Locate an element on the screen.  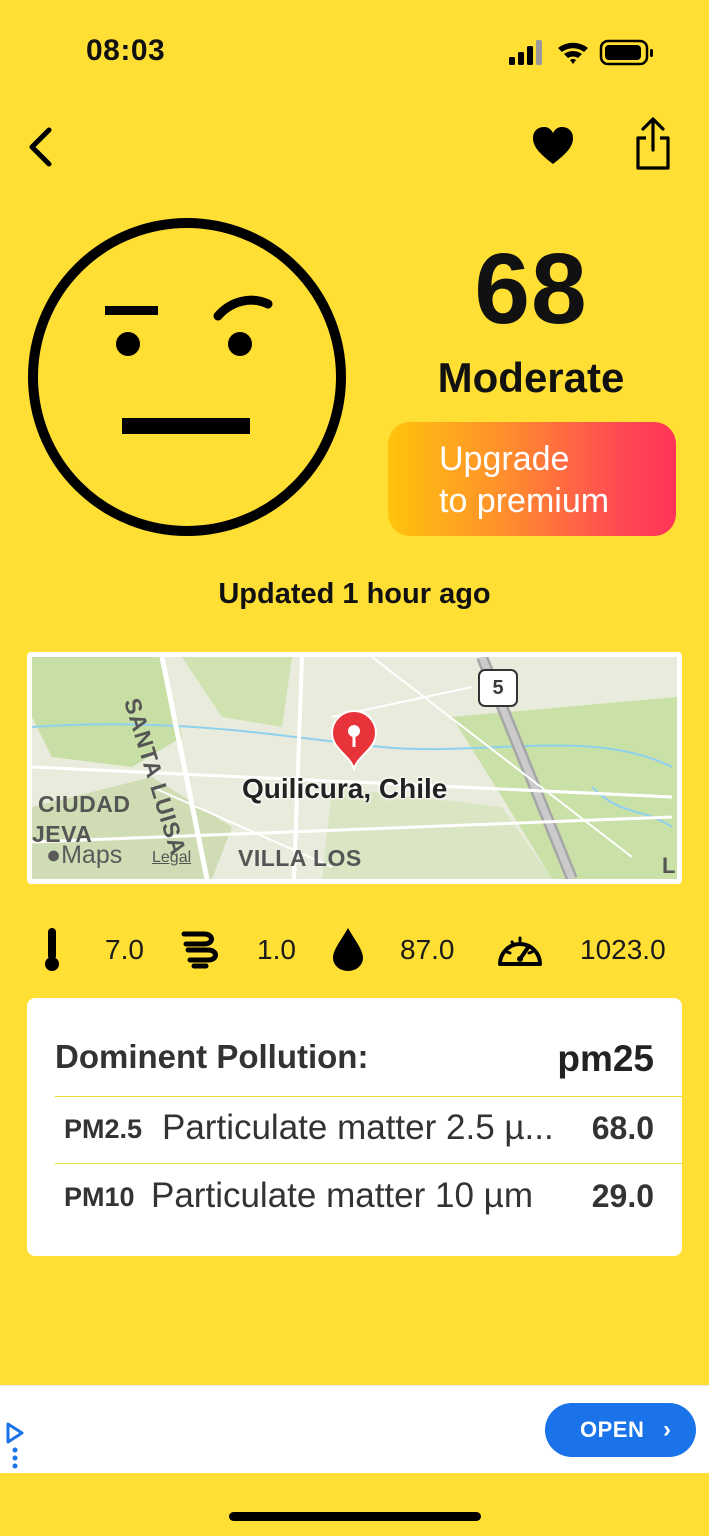
pressure-value: 1023.0 is located at coordinates (623, 949).